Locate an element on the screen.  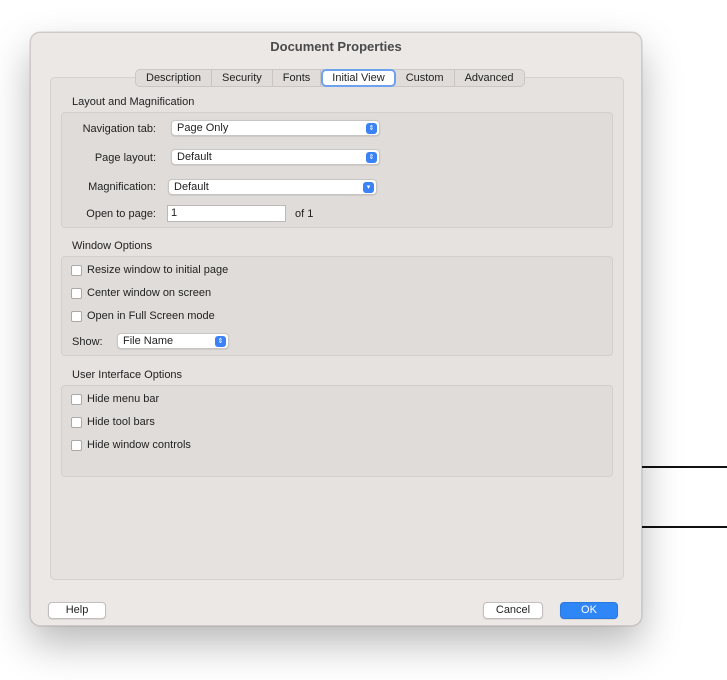
hide-window-controls-label: Hide window controls is located at coordinates (139, 445).